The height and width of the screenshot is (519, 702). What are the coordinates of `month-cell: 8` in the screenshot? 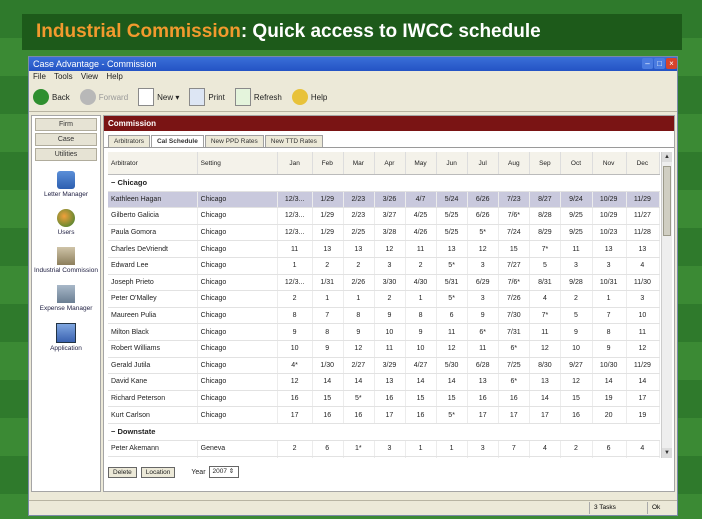 It's located at (359, 316).